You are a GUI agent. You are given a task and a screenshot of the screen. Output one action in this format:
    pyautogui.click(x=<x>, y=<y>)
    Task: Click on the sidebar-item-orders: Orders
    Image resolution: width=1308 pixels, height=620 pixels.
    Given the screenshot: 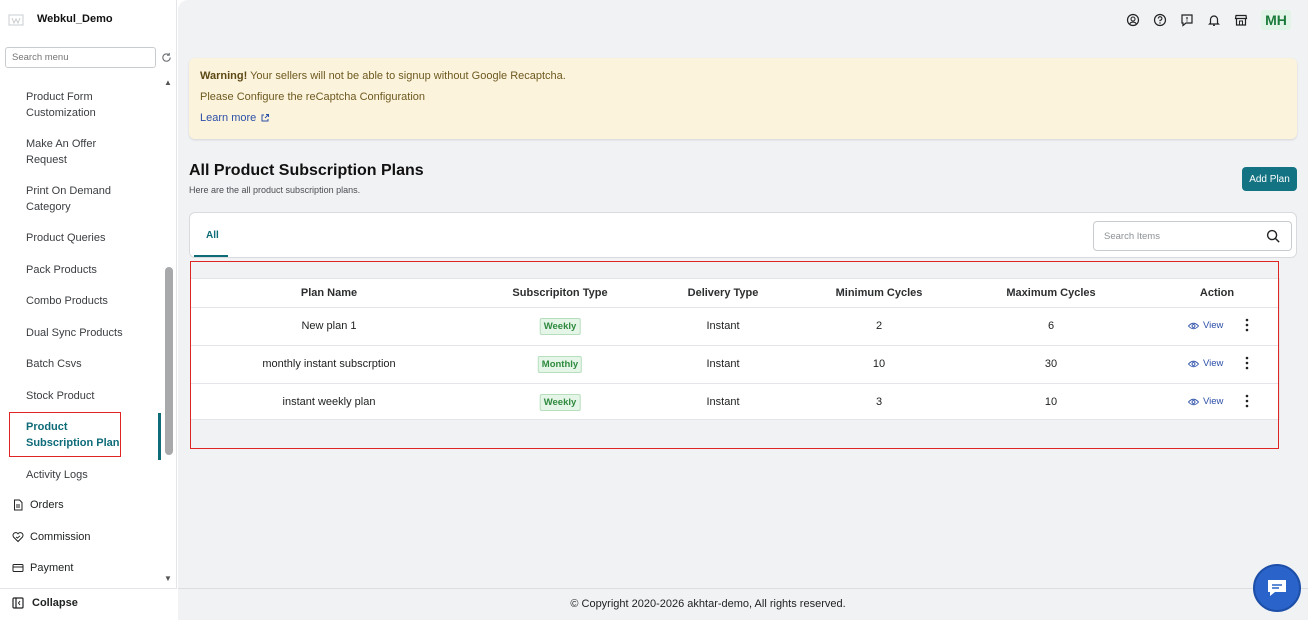 What is the action you would take?
    pyautogui.click(x=38, y=505)
    